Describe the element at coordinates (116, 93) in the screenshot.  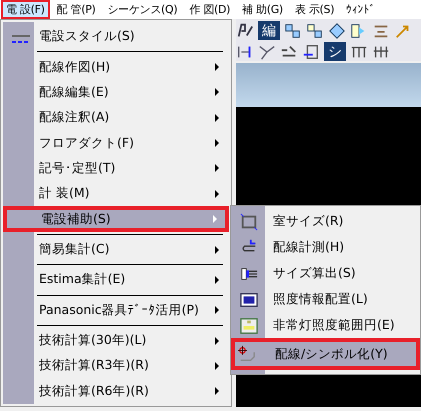
I see `menu-item: 配線編集(E)` at that location.